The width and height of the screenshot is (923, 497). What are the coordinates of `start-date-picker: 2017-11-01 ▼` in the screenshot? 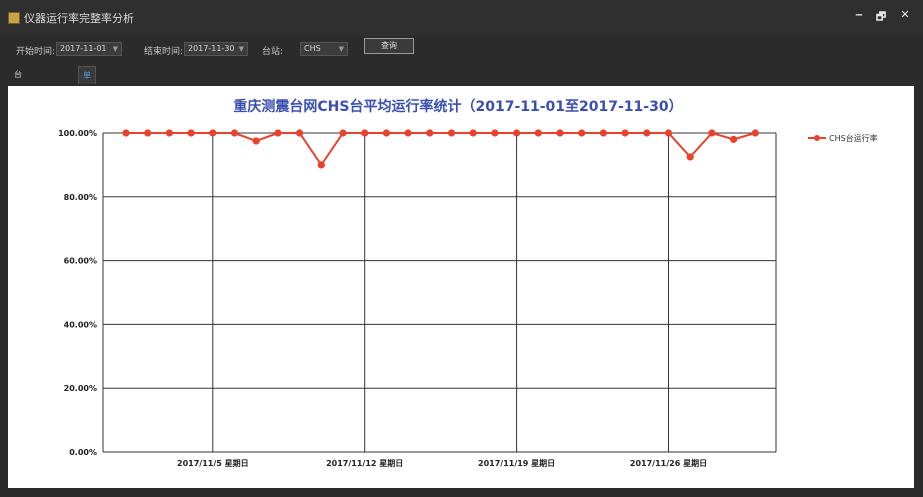 It's located at (89, 49).